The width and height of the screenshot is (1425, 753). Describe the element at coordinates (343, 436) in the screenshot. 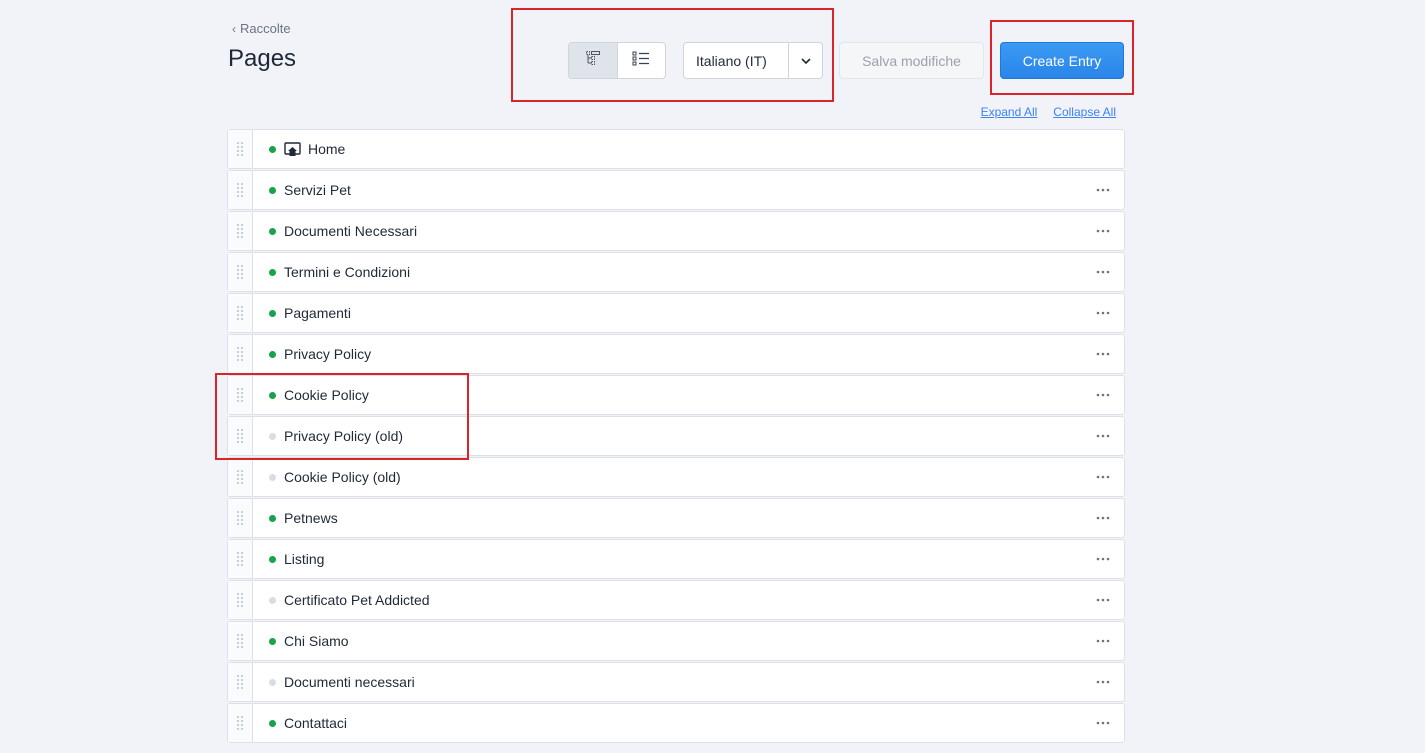

I see `row-label: Privacy Policy (old)` at that location.